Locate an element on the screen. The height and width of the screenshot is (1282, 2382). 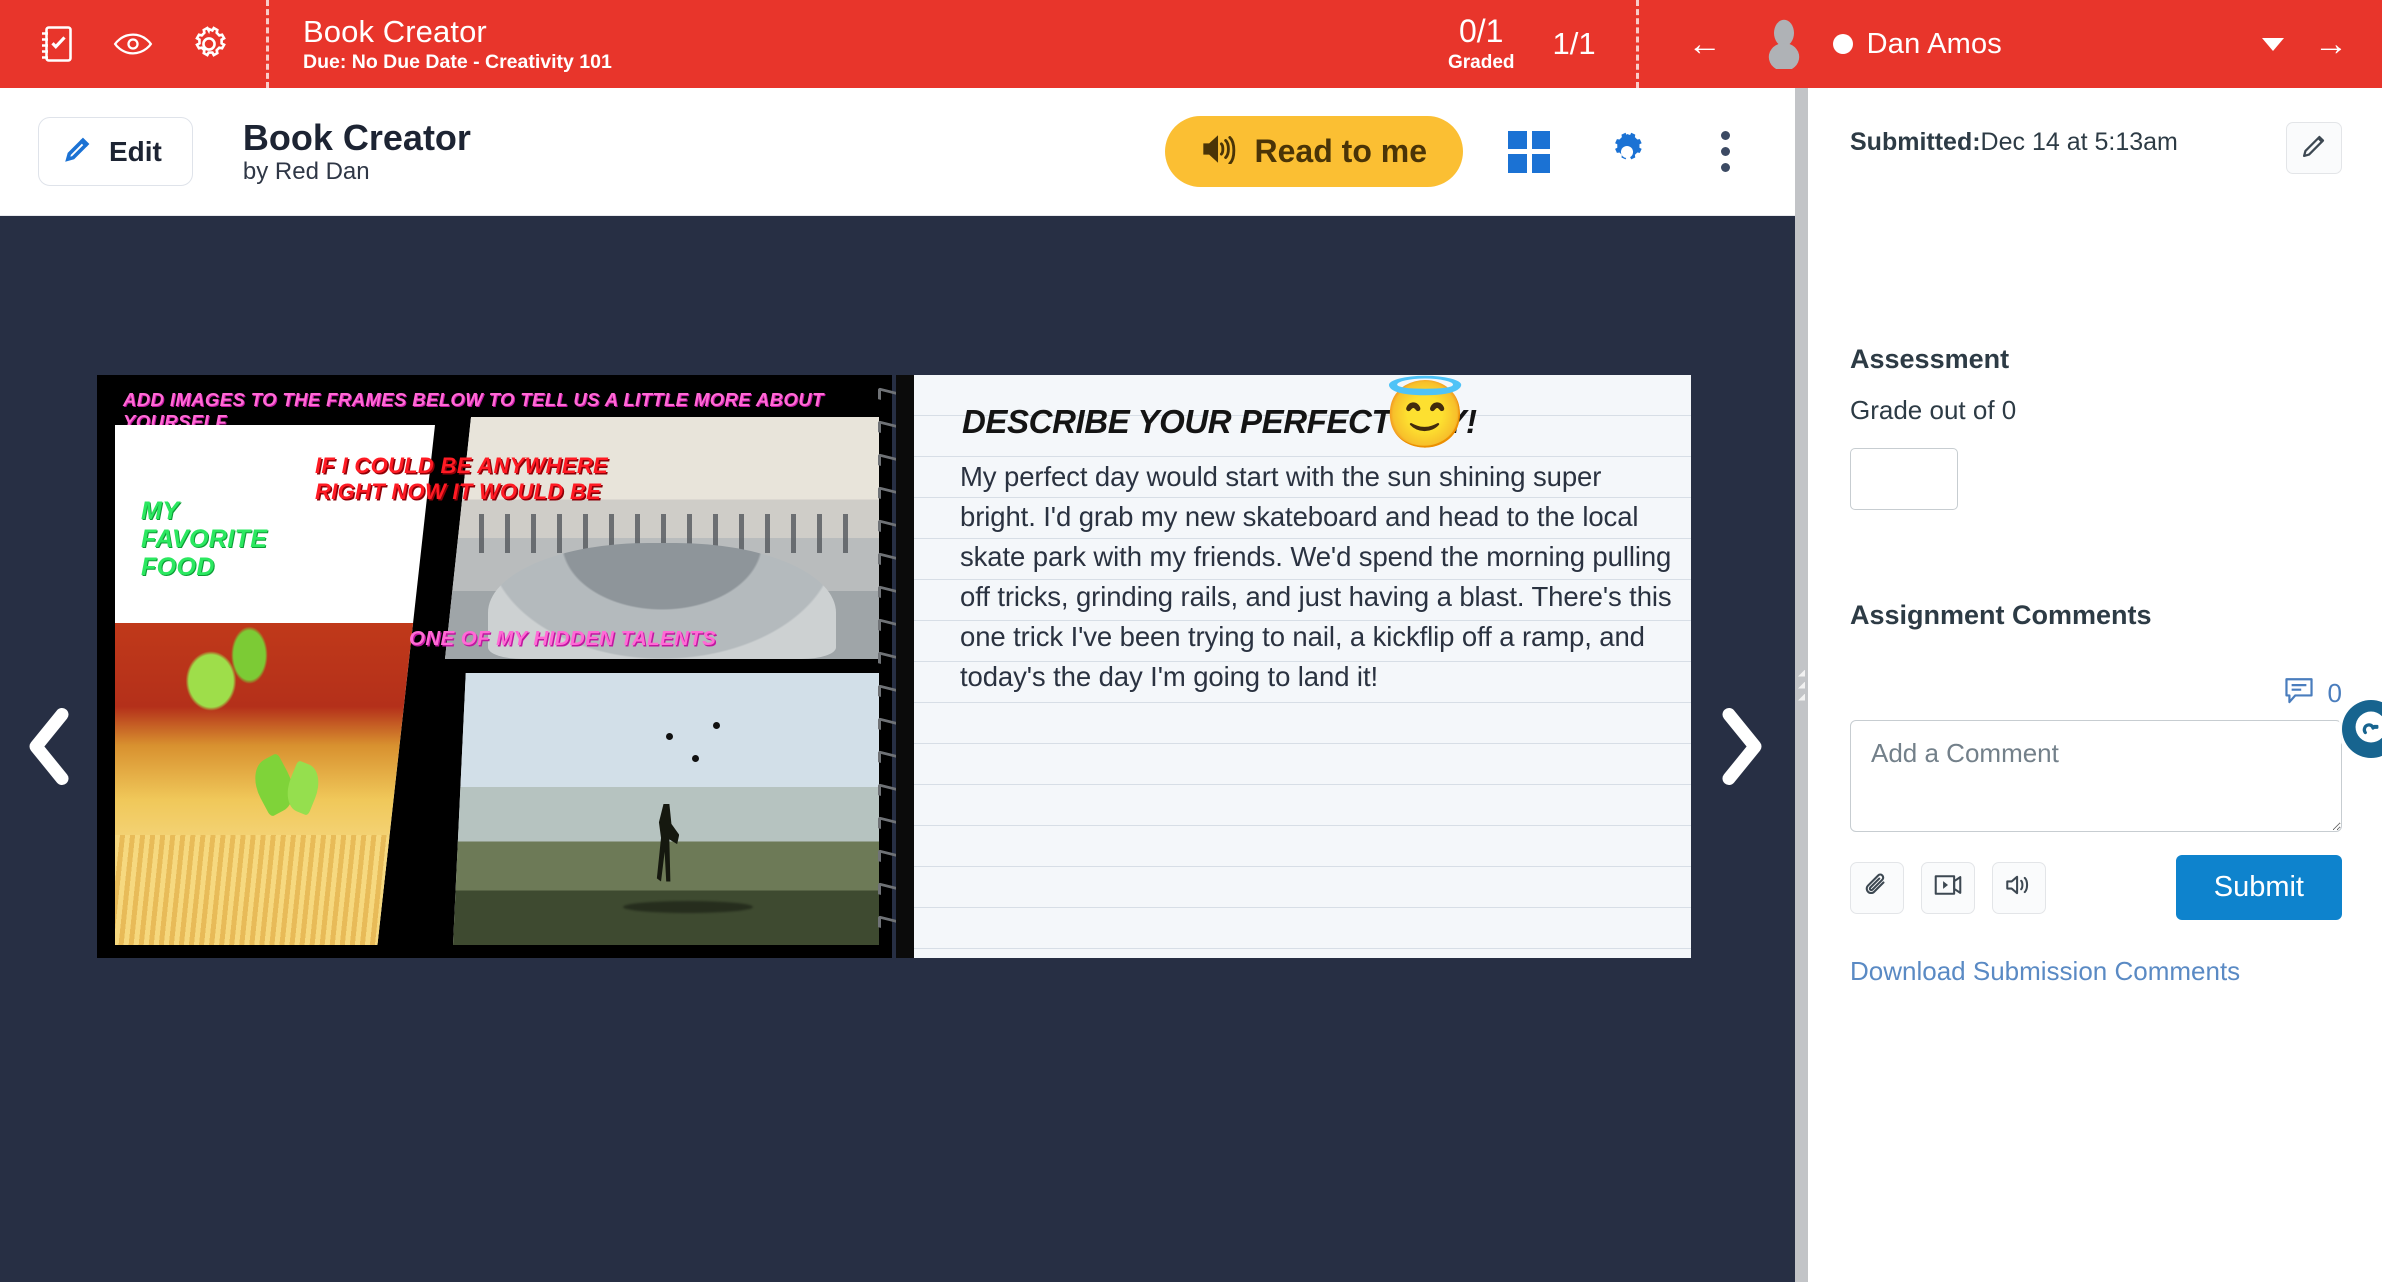
record-audio-button is located at coordinates (2019, 887).